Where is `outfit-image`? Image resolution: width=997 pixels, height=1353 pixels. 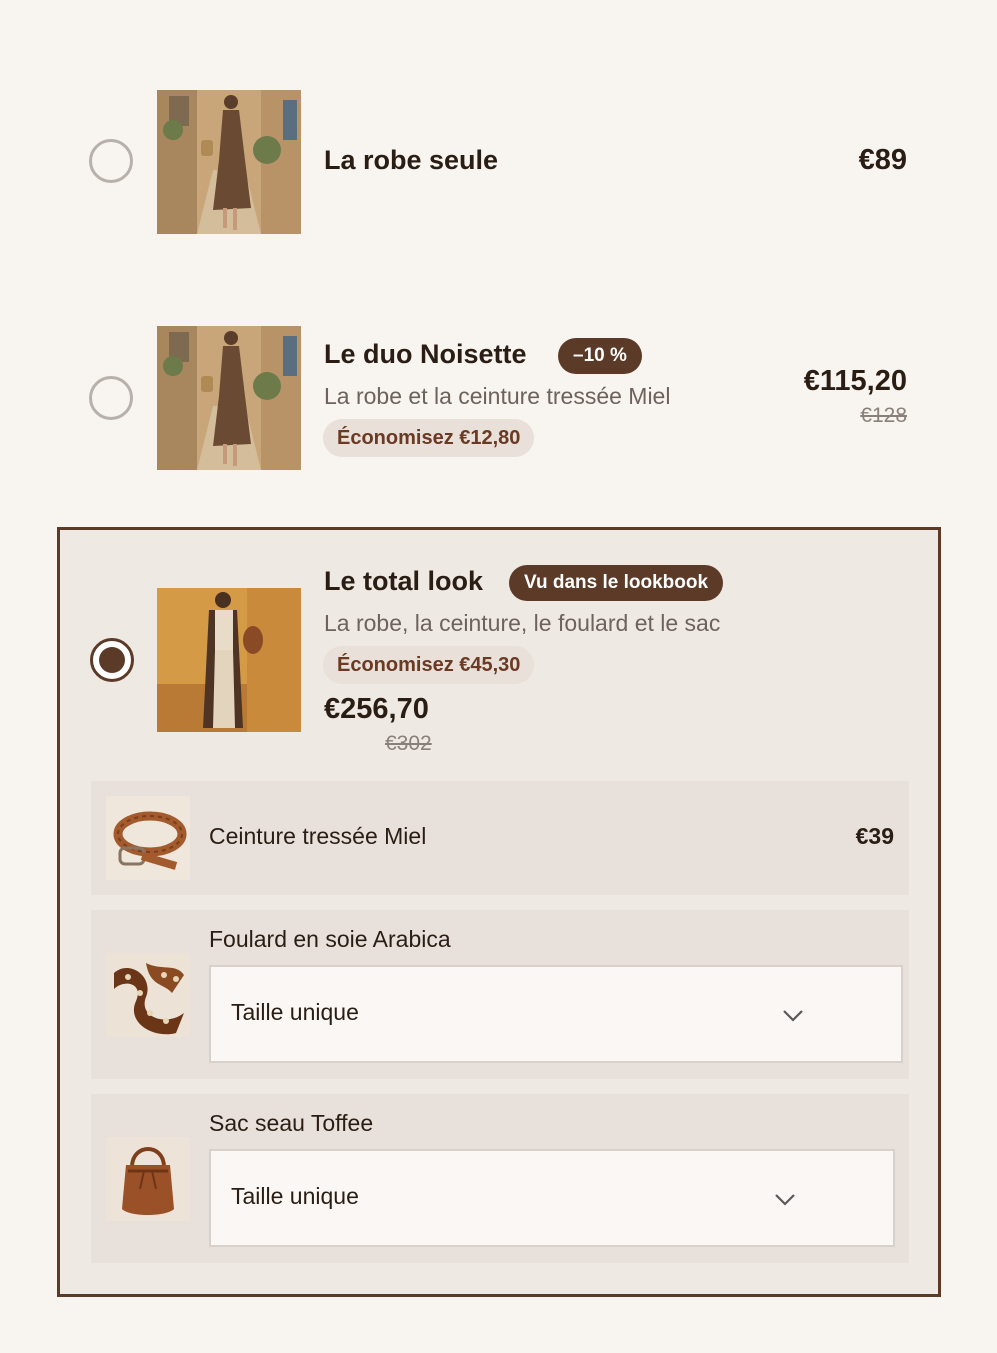
outfit-image is located at coordinates (229, 660).